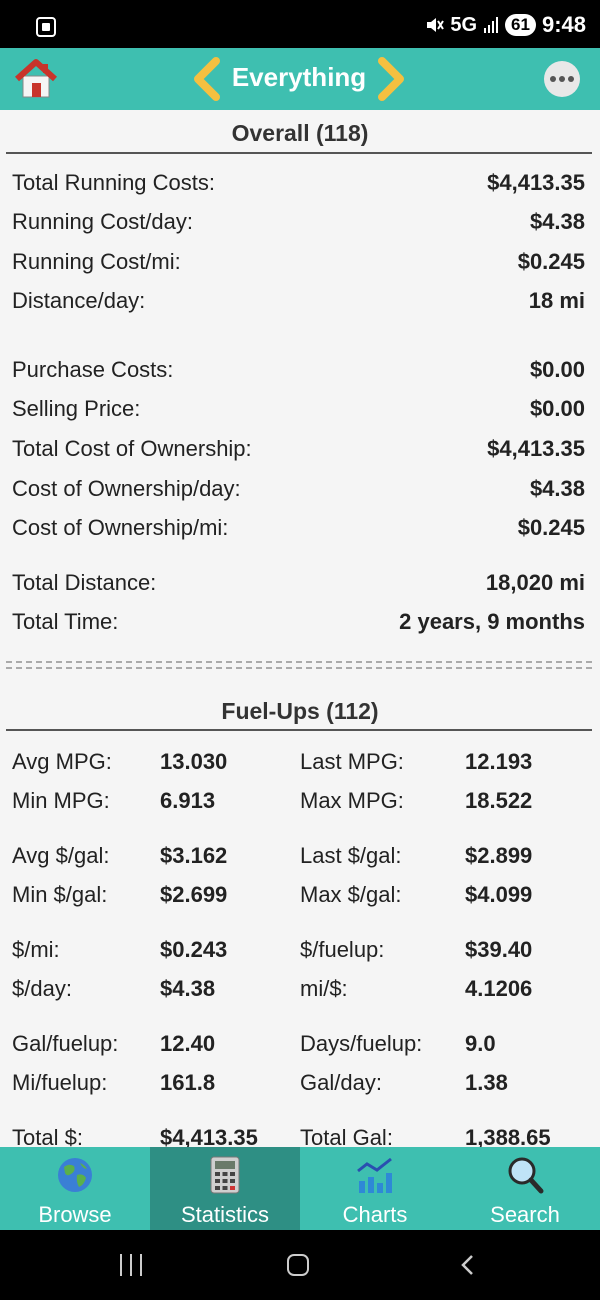 The height and width of the screenshot is (1300, 600). Describe the element at coordinates (47, 1136) in the screenshot. I see `fuel-stat-label: Total $:` at that location.